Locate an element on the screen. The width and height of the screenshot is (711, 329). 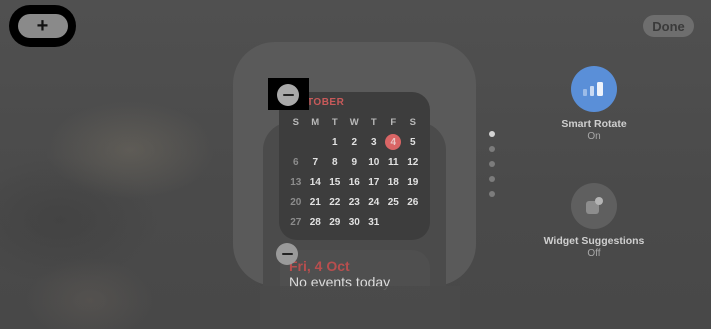
calendar-day: 15 is located at coordinates (335, 182).